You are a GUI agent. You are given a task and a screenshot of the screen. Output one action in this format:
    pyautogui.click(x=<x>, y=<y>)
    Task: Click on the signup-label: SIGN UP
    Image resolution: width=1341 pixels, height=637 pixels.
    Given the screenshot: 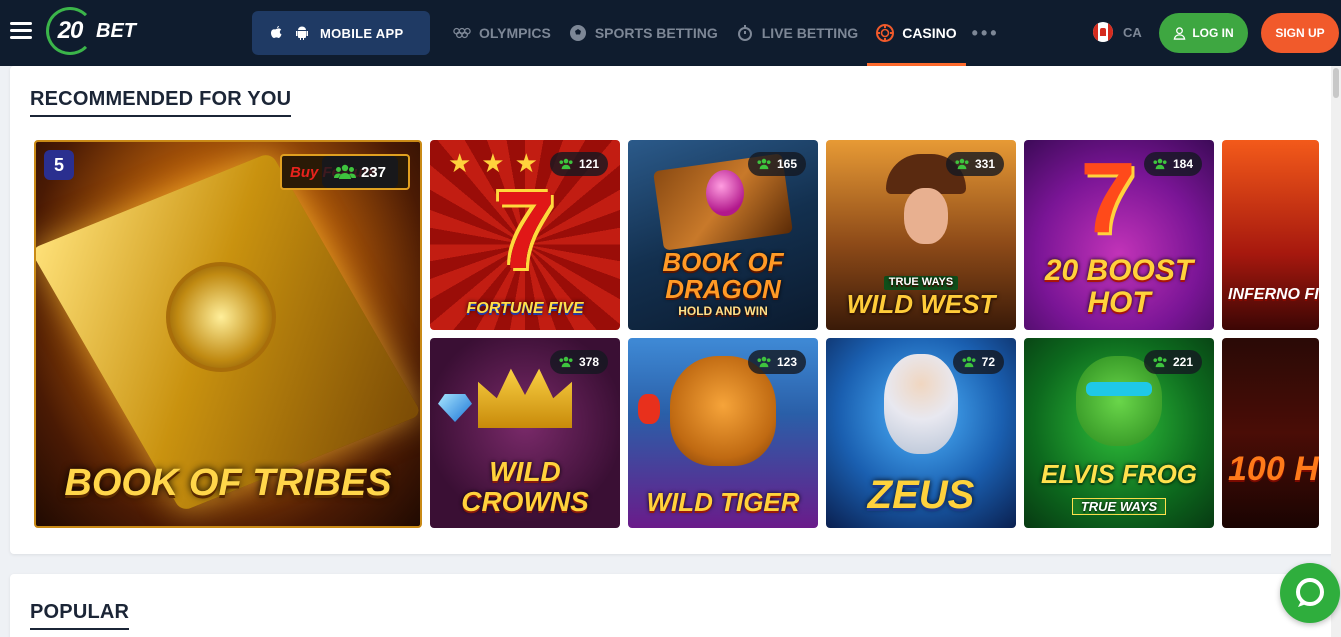 What is the action you would take?
    pyautogui.click(x=1300, y=33)
    